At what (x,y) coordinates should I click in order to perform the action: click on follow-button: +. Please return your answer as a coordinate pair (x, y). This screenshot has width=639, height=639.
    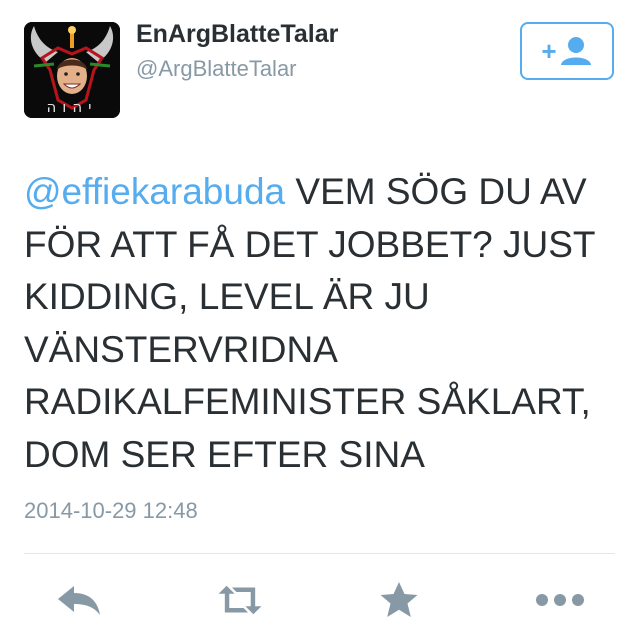
    Looking at the image, I should click on (567, 51).